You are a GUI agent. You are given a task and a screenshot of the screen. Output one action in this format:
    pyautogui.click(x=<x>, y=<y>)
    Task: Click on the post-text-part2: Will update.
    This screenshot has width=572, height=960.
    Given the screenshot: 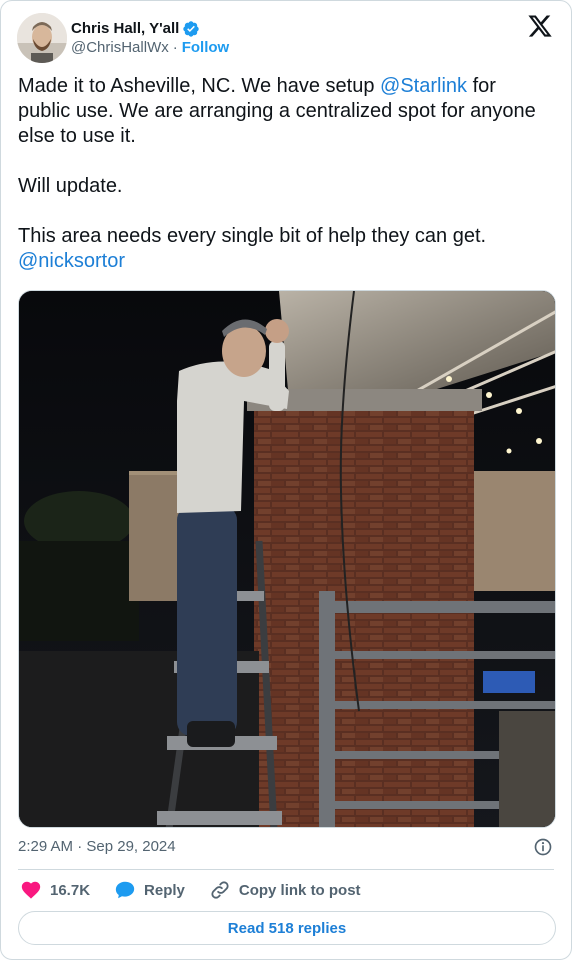 What is the action you would take?
    pyautogui.click(x=70, y=186)
    